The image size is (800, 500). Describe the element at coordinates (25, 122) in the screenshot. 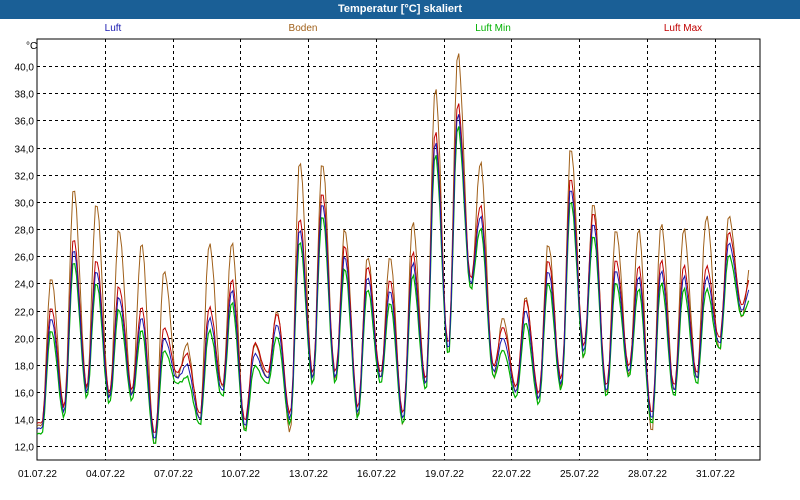

I see `y-tick-label: 36,0` at that location.